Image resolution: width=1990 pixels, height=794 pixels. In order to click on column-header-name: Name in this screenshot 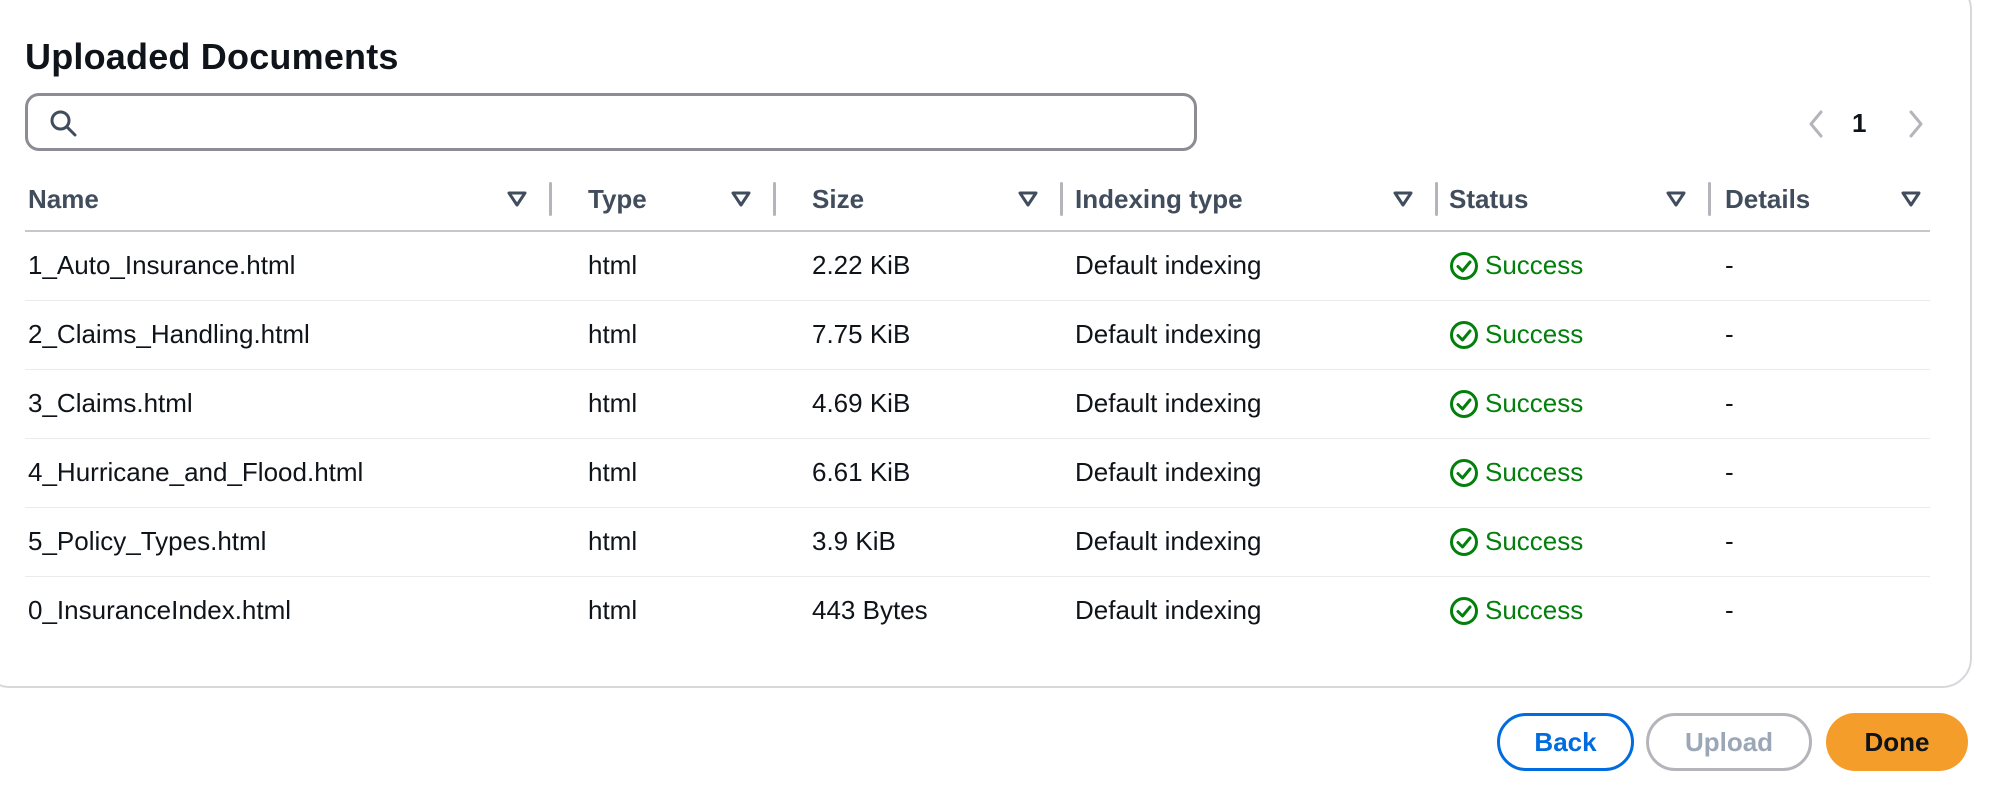, I will do `click(299, 204)`.